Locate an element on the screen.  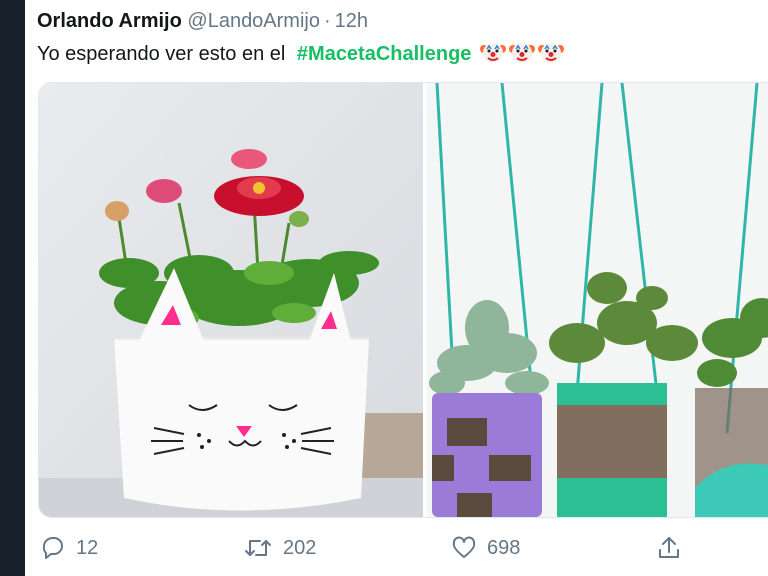
tweet-timestamp: 12h is located at coordinates (351, 21).